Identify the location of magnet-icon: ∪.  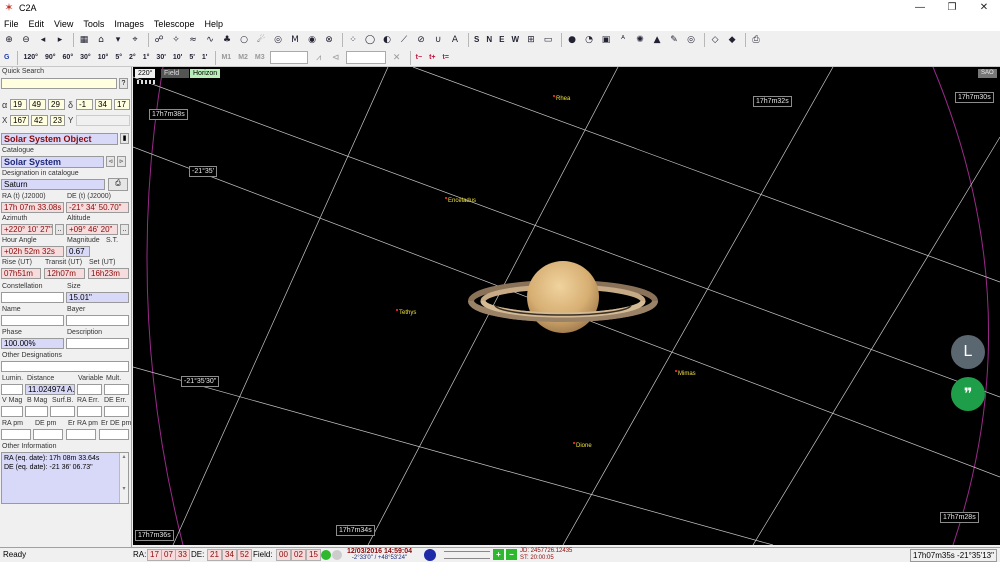
(438, 40).